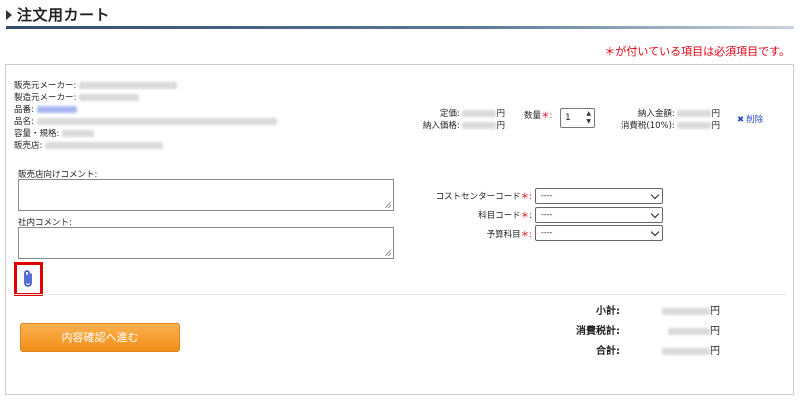 The height and width of the screenshot is (401, 800). Describe the element at coordinates (100, 337) in the screenshot. I see `proceed-to-confirm-button: 内容確認へ進む` at that location.